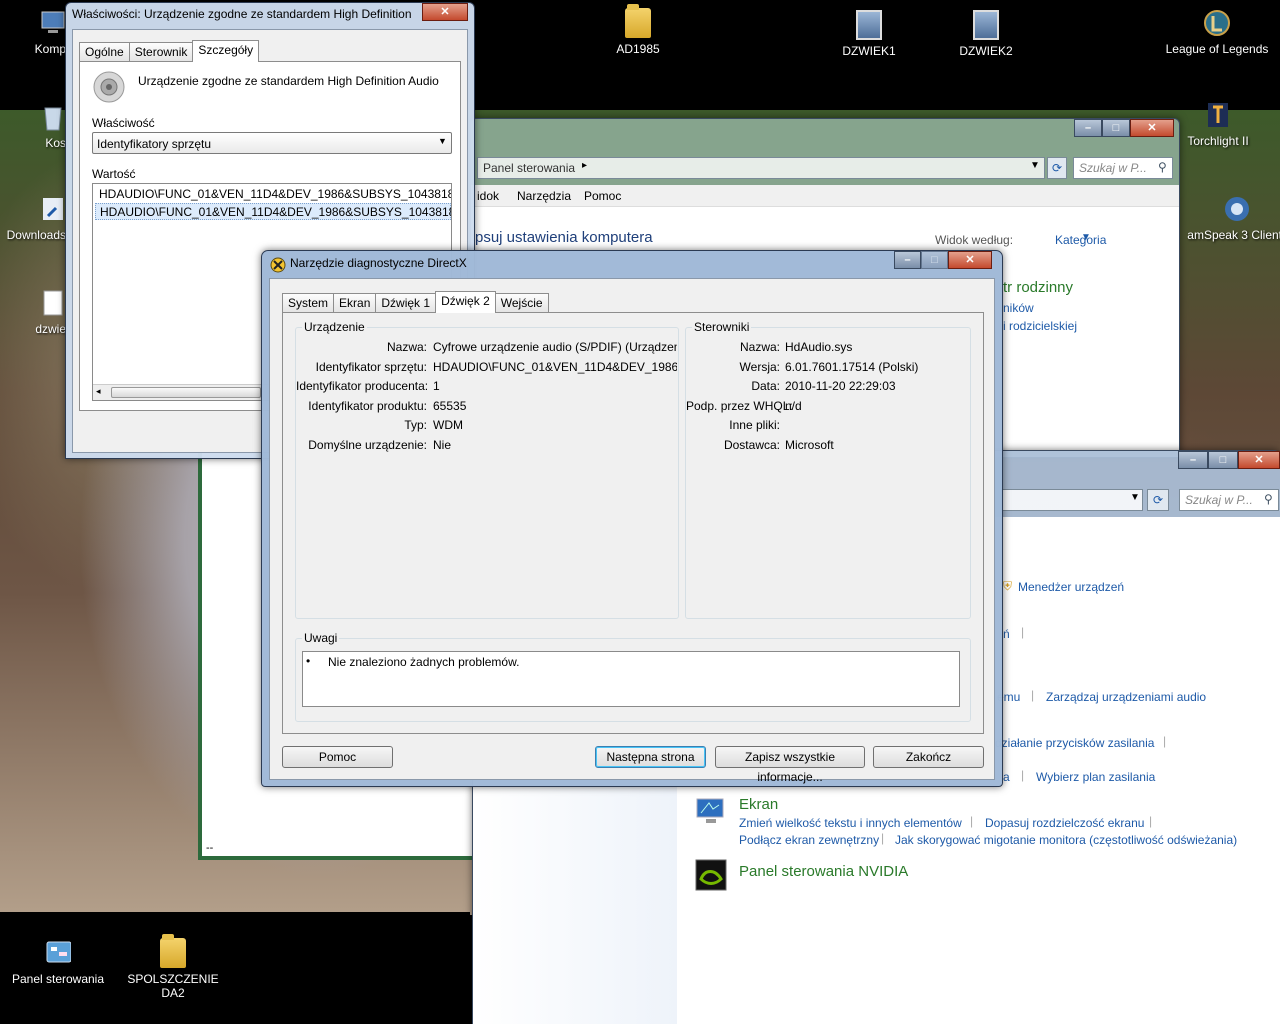 The width and height of the screenshot is (1280, 1024). I want to click on device-manager-link: Menedżer urządzeń, so click(1071, 587).